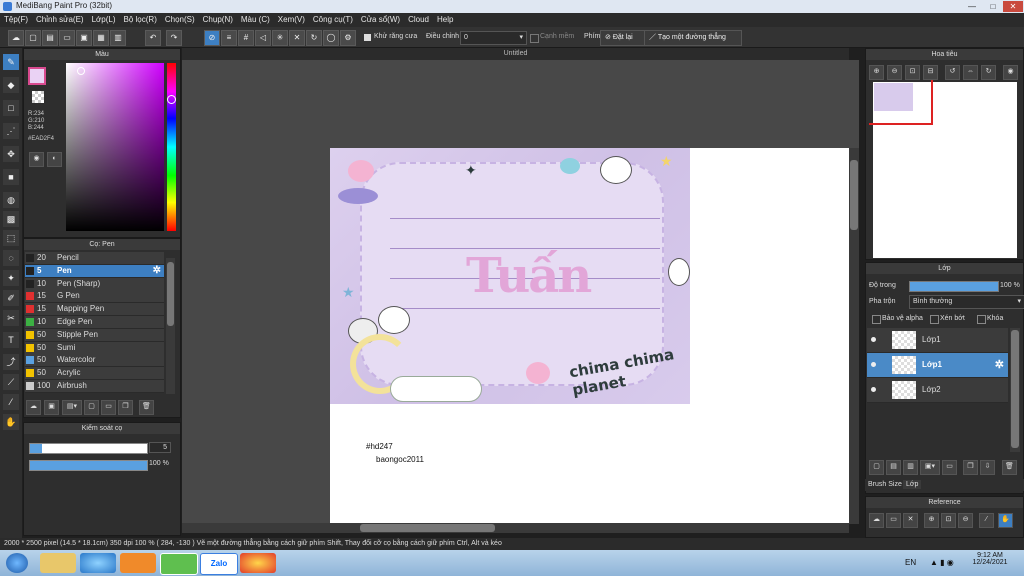  I want to click on layer-scrollbar, so click(1015, 390).